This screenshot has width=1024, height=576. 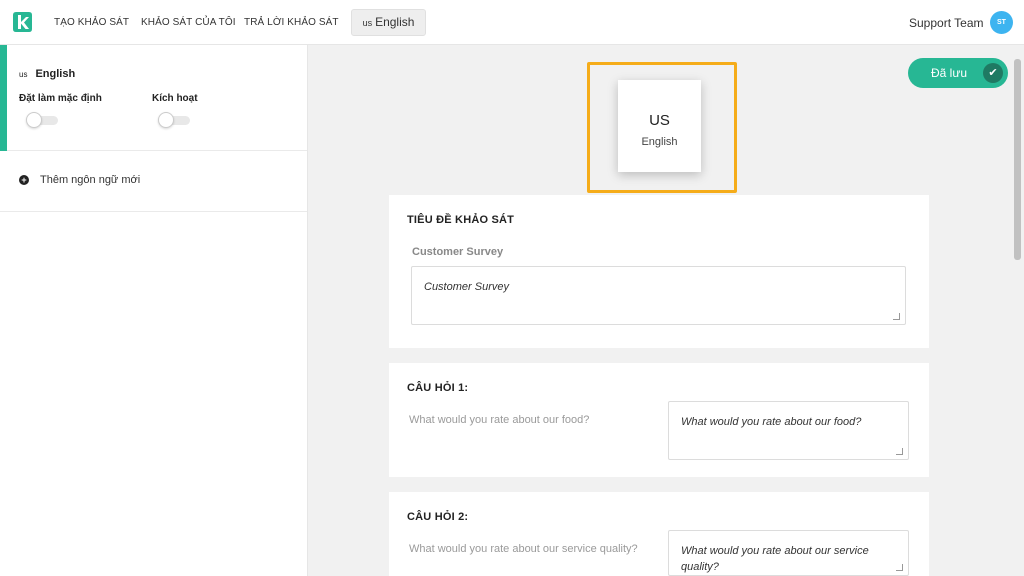 I want to click on plus-circle-icon: +, so click(x=24, y=180).